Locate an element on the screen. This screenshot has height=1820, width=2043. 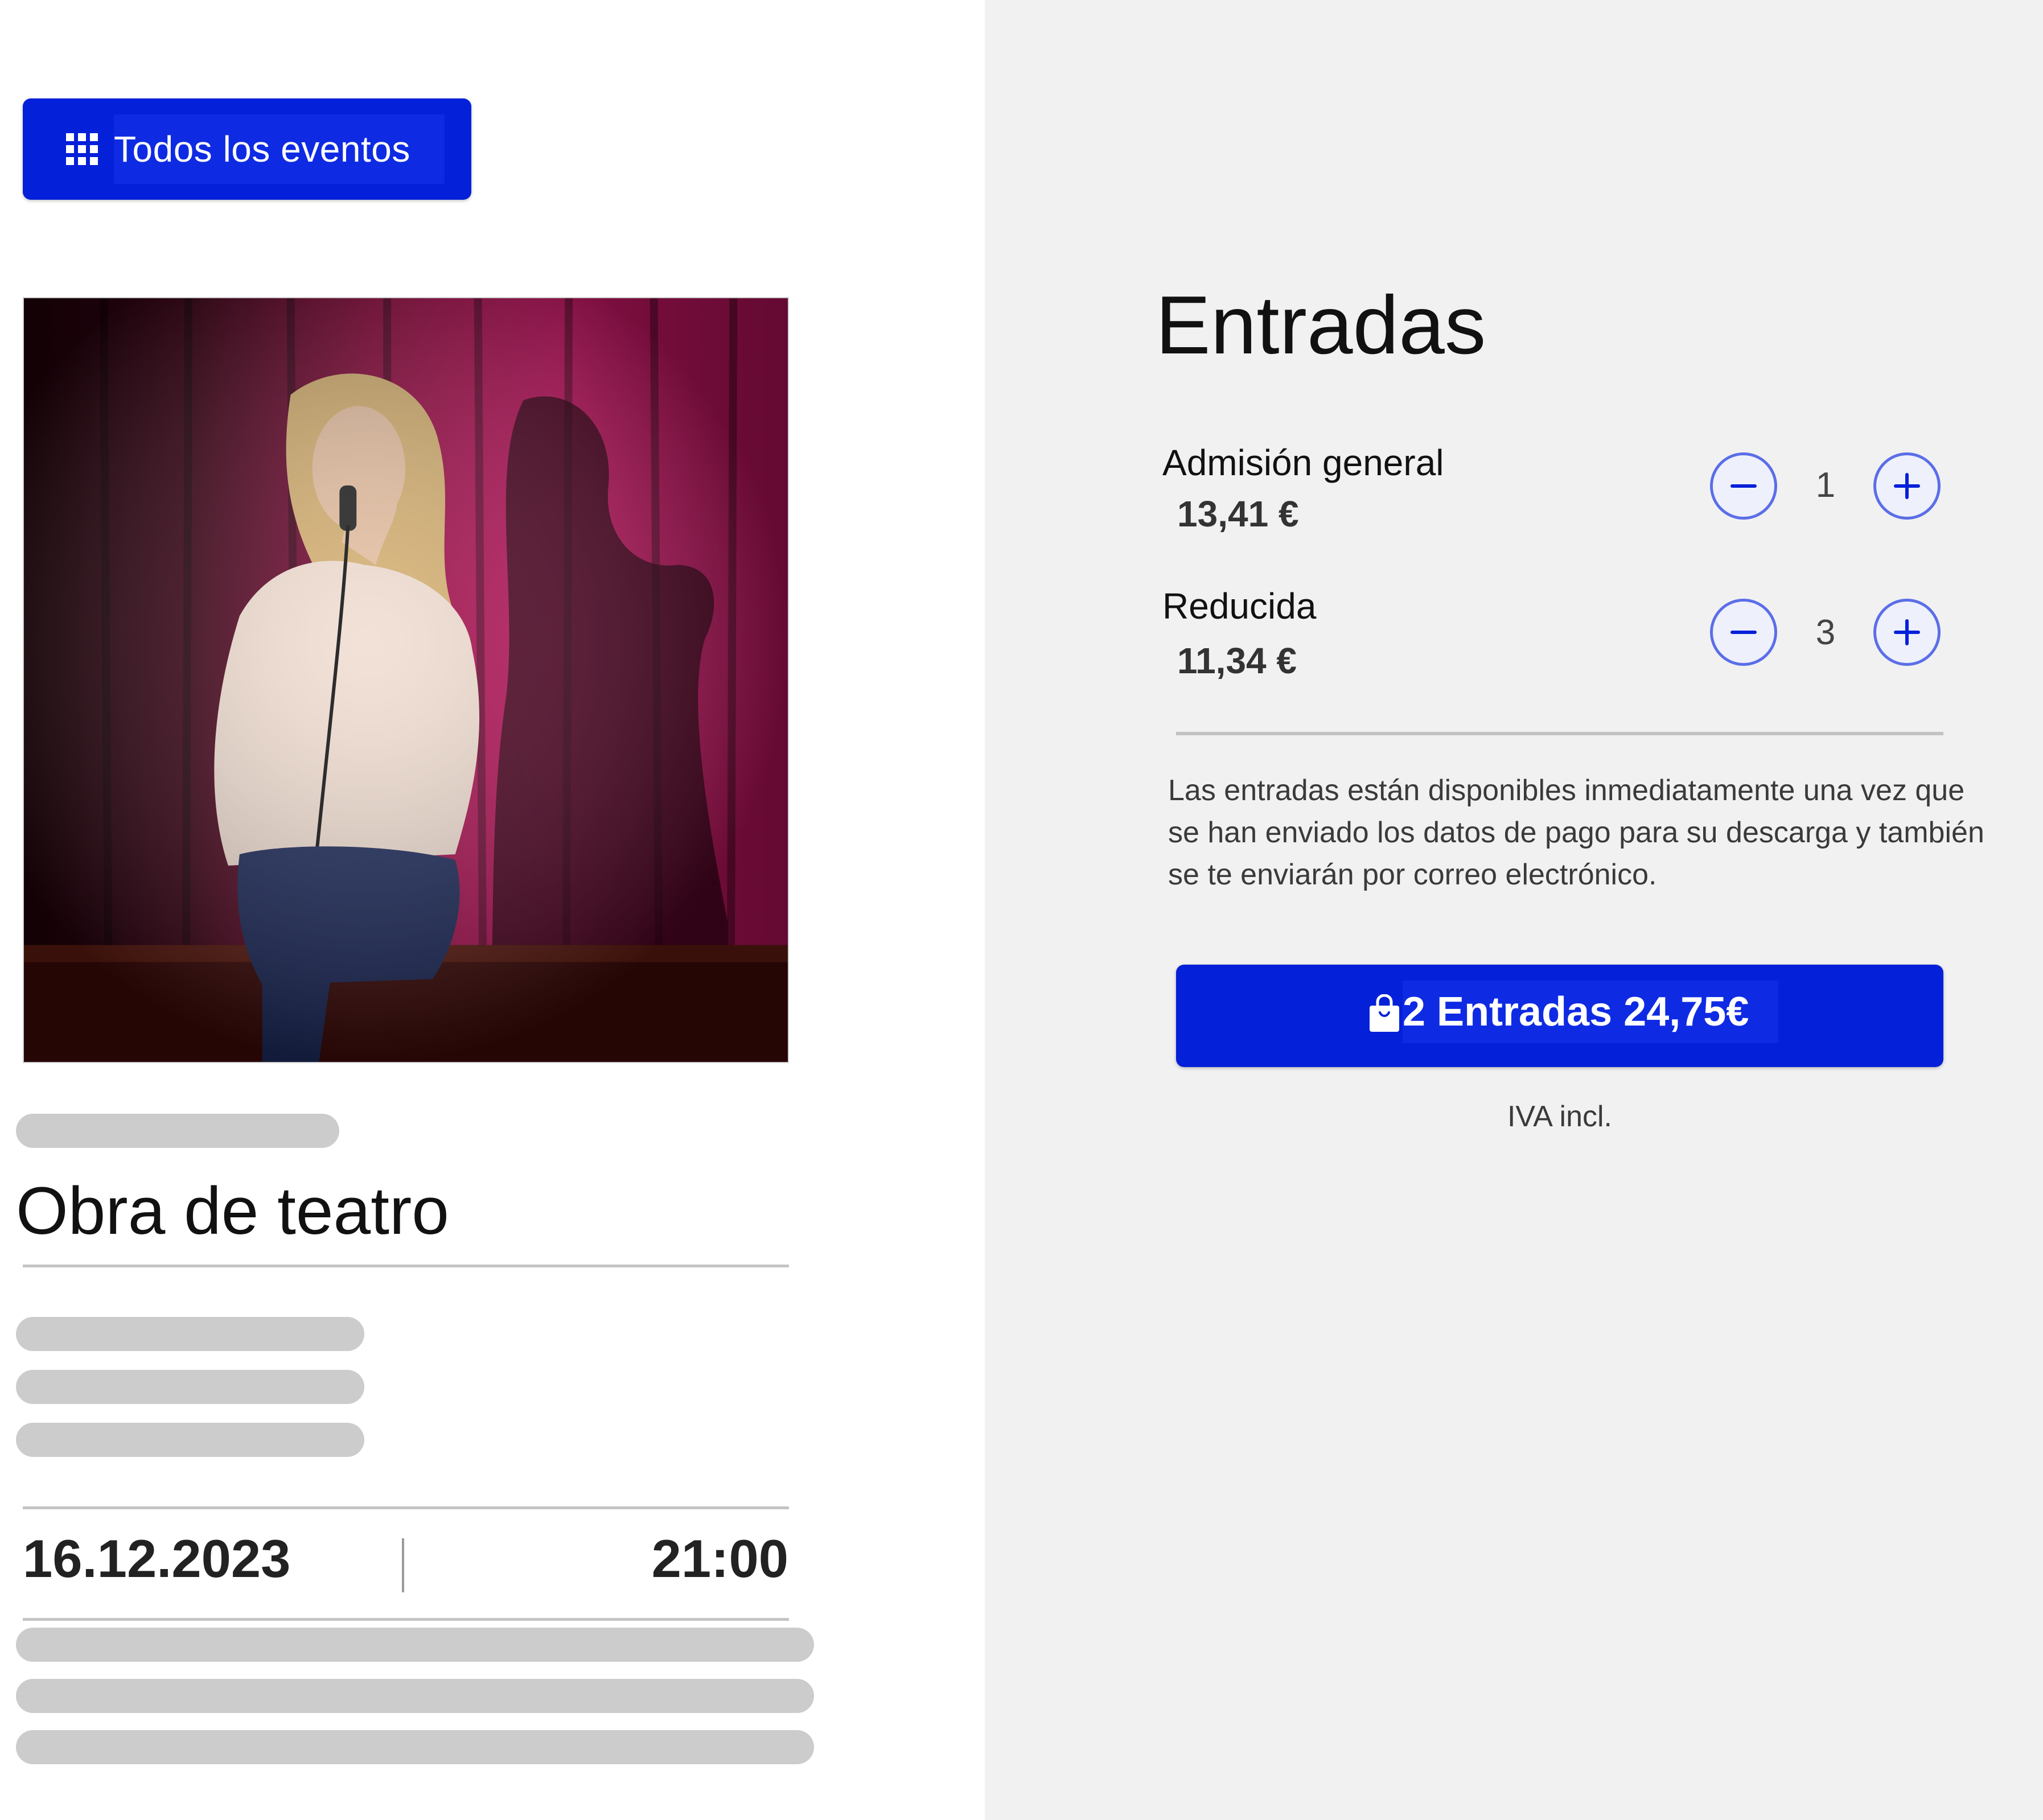
all-events-label: Todos los eventos is located at coordinates (279, 149).